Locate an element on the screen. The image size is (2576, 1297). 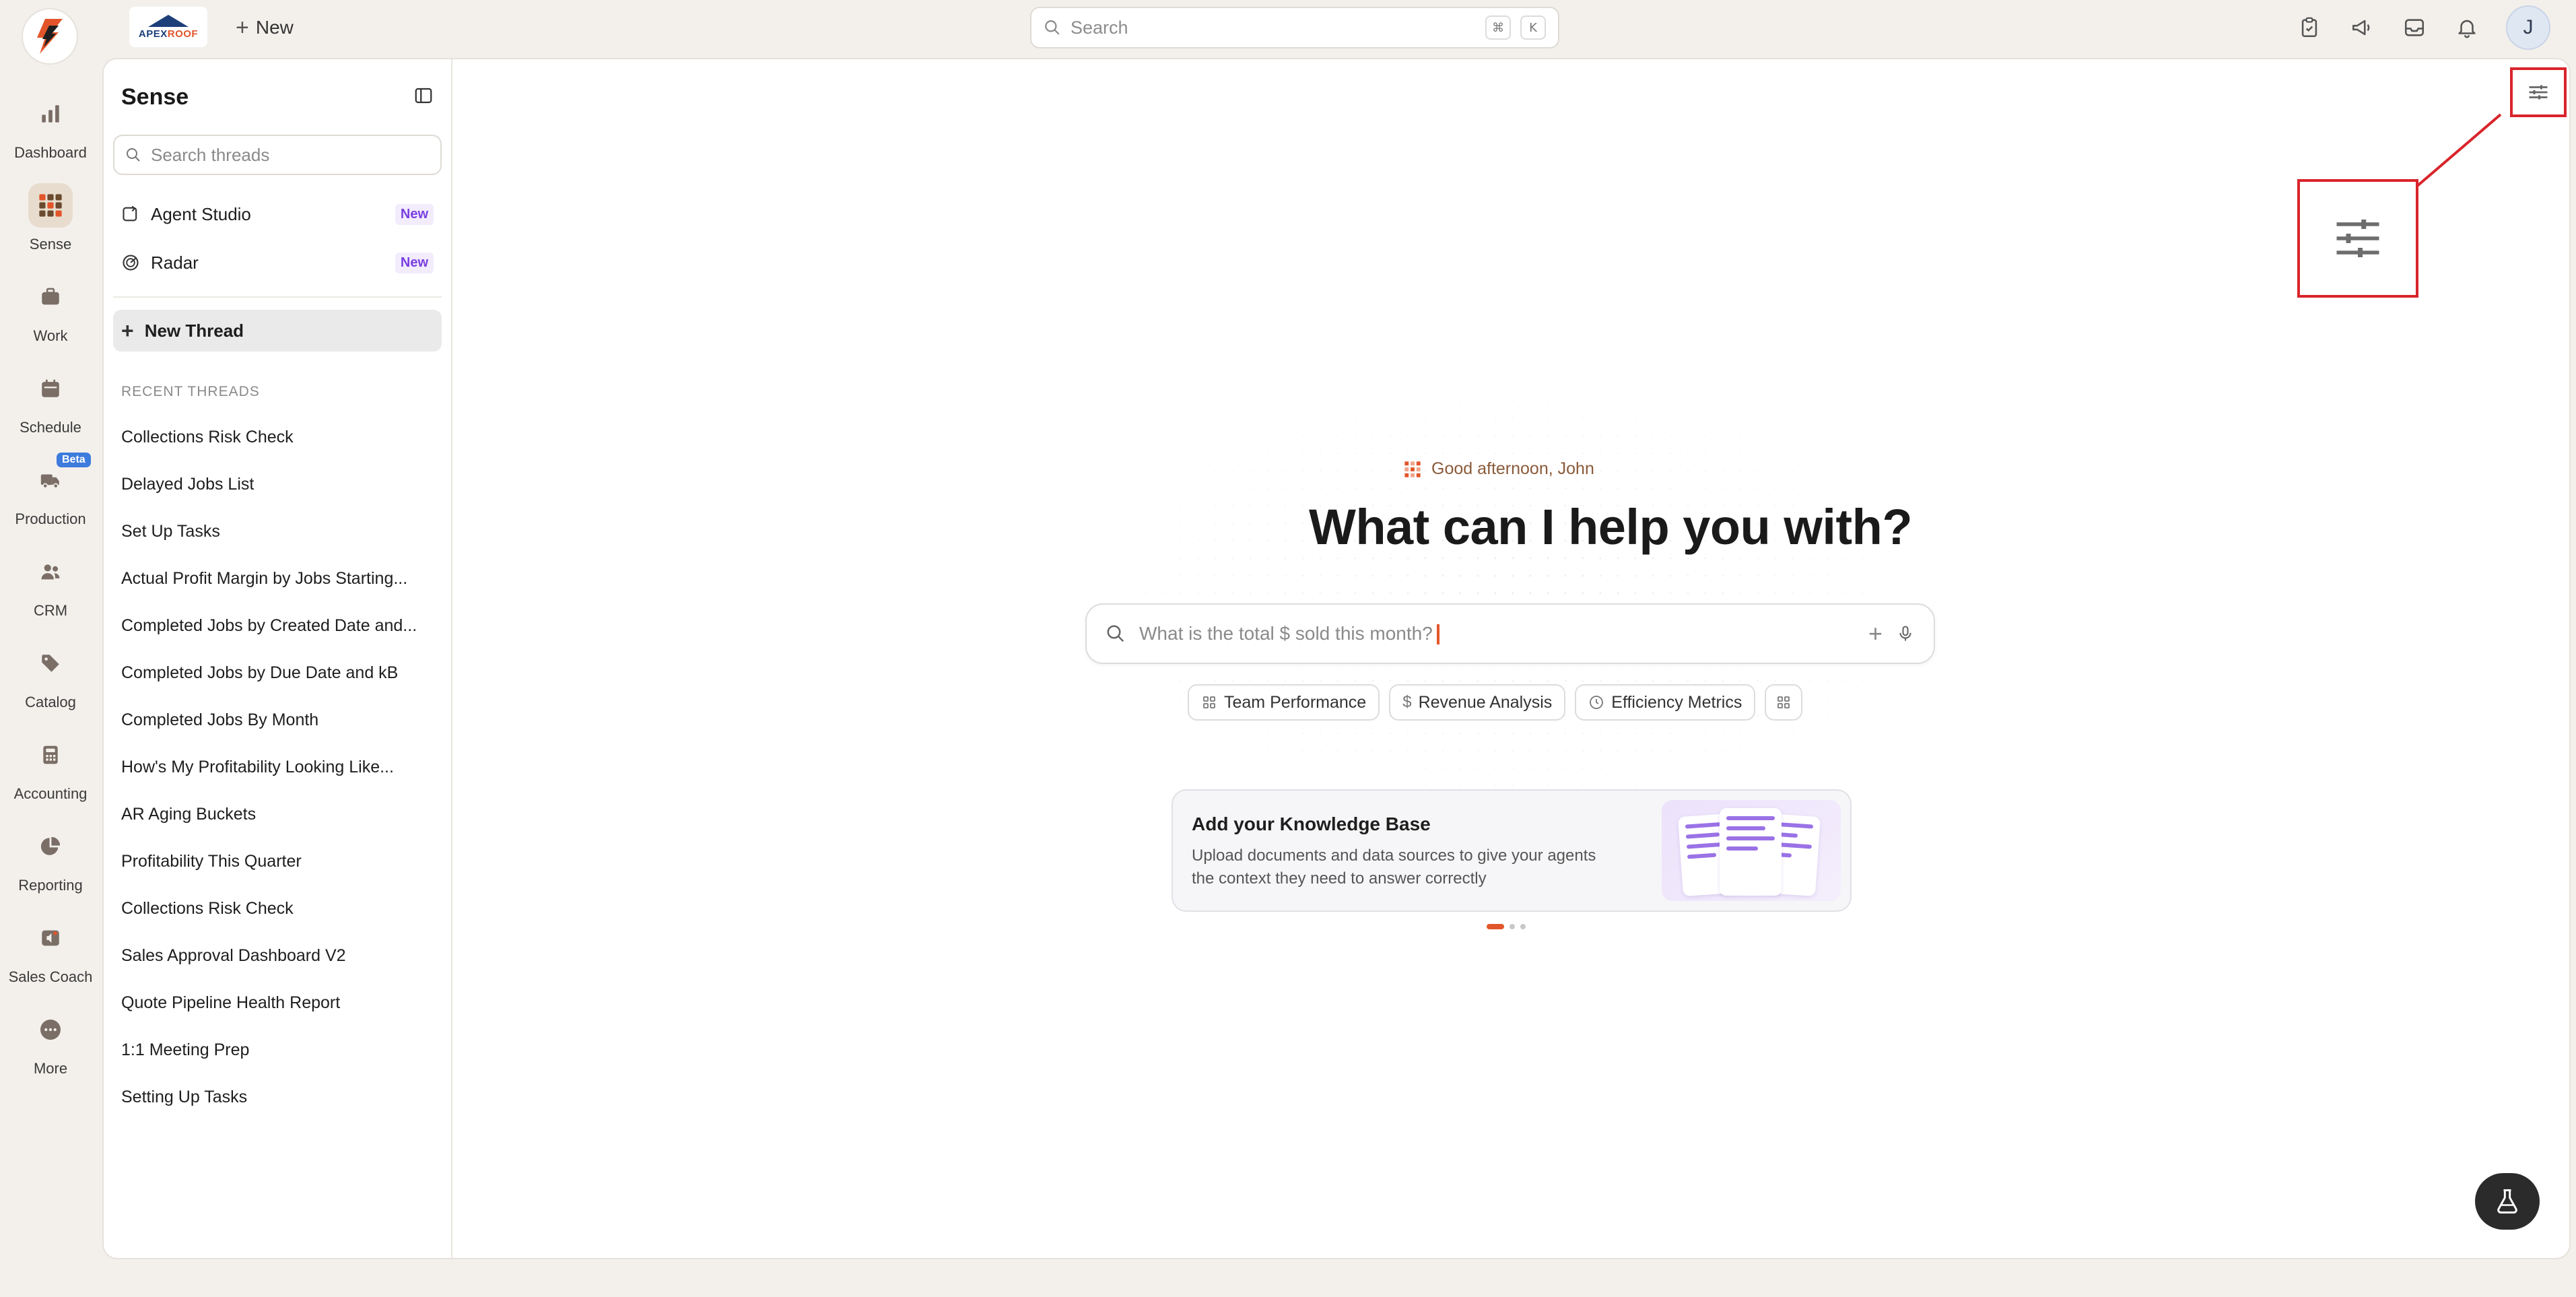
nav-item-production: Beta Production is located at coordinates (50, 486).